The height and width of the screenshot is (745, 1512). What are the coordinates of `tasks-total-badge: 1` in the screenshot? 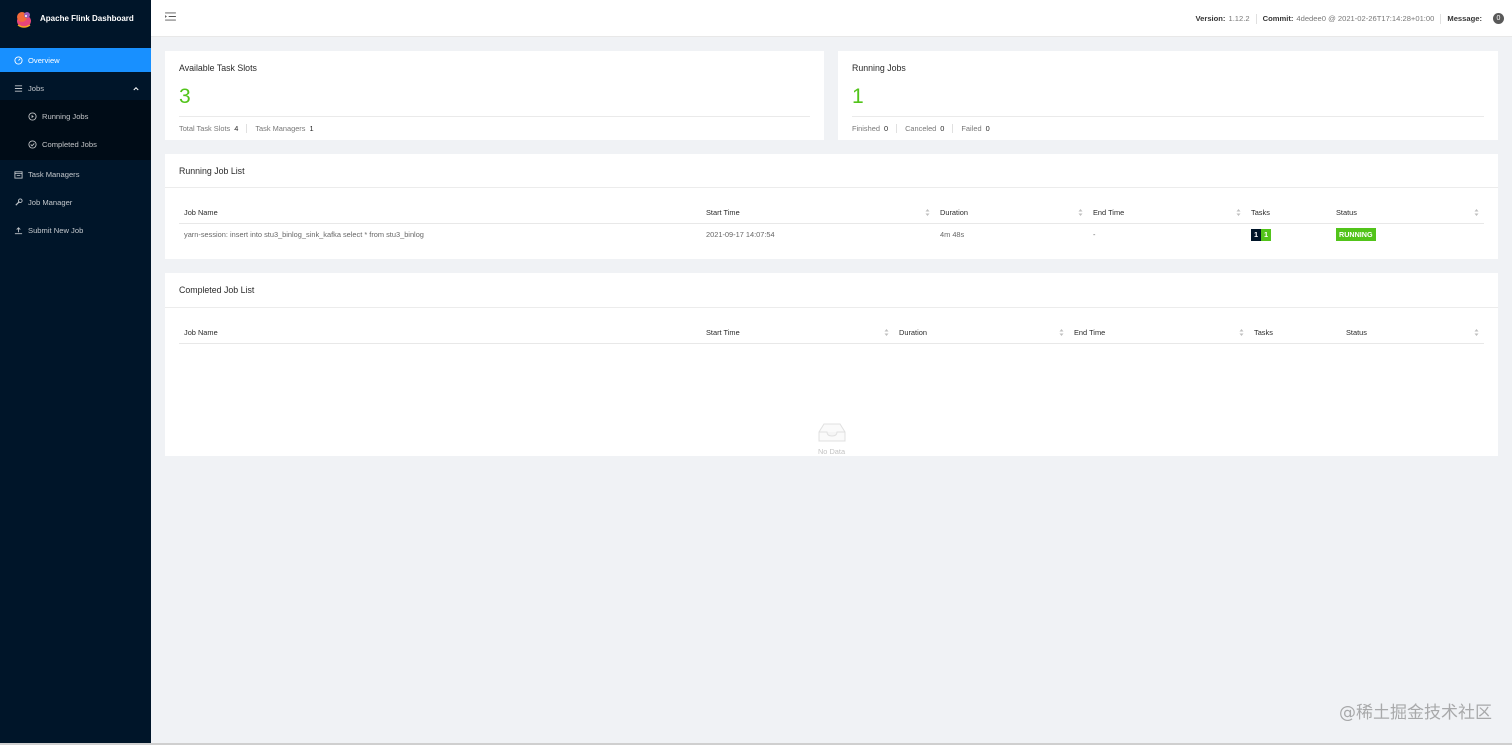 It's located at (1256, 234).